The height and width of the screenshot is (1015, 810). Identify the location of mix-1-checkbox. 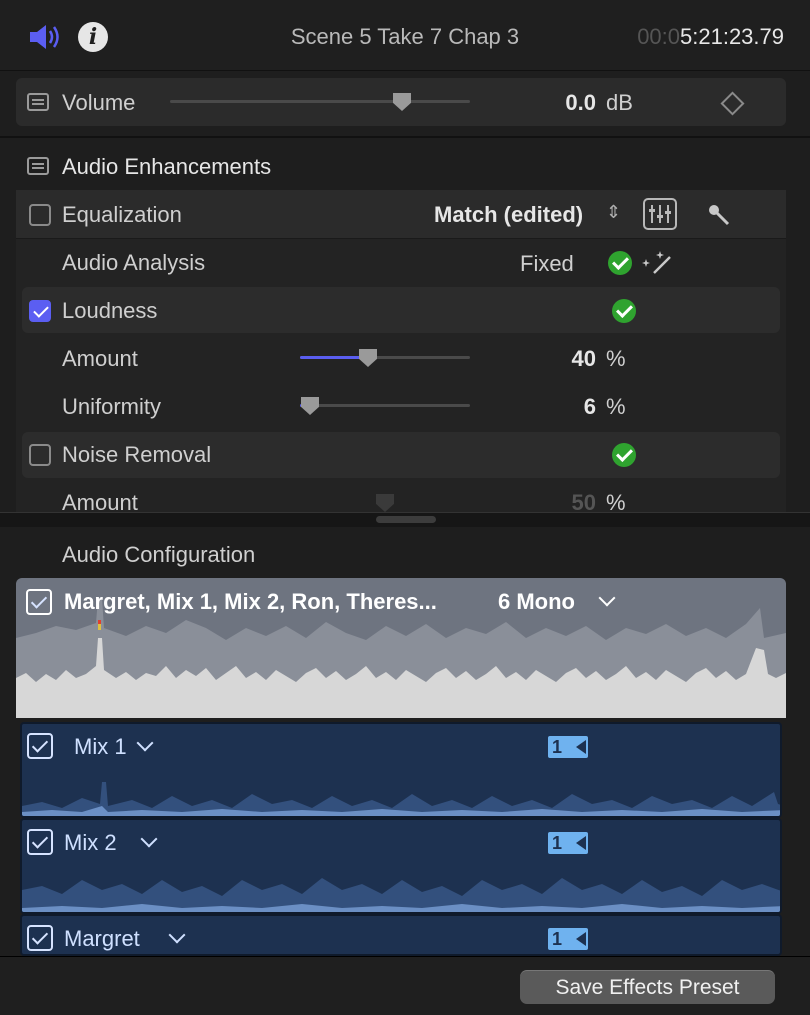
(40, 746).